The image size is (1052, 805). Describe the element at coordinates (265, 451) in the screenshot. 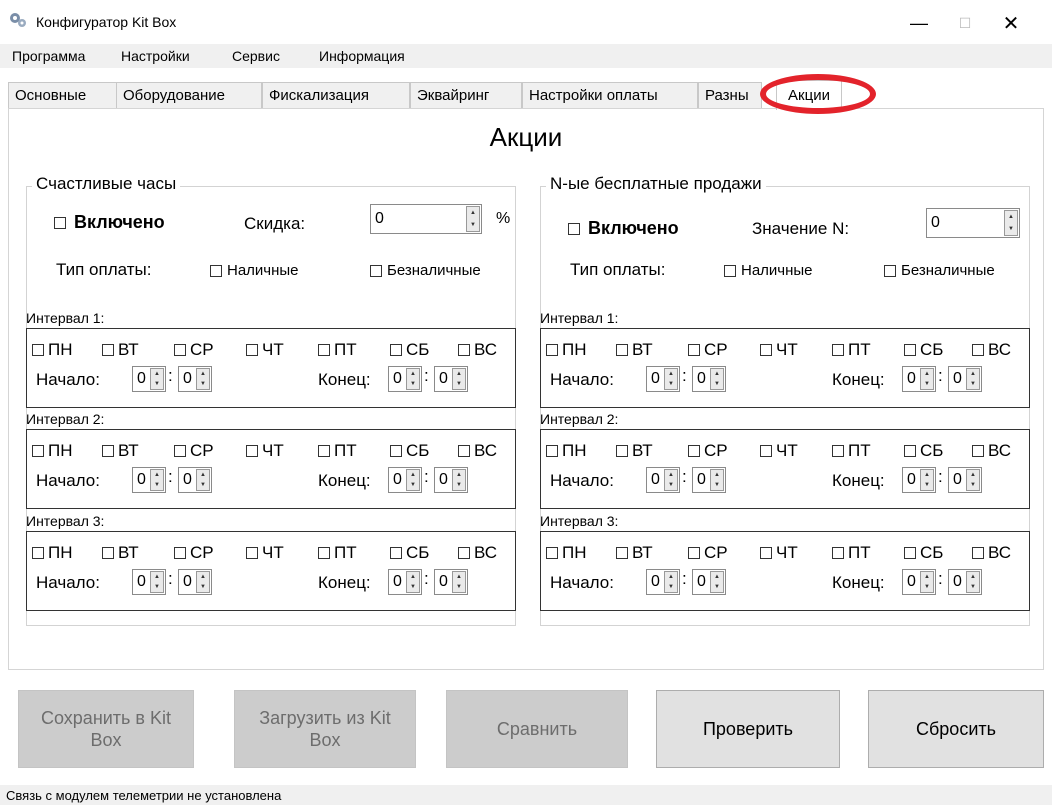

I see `day-checkbox-4: ЧТ` at that location.